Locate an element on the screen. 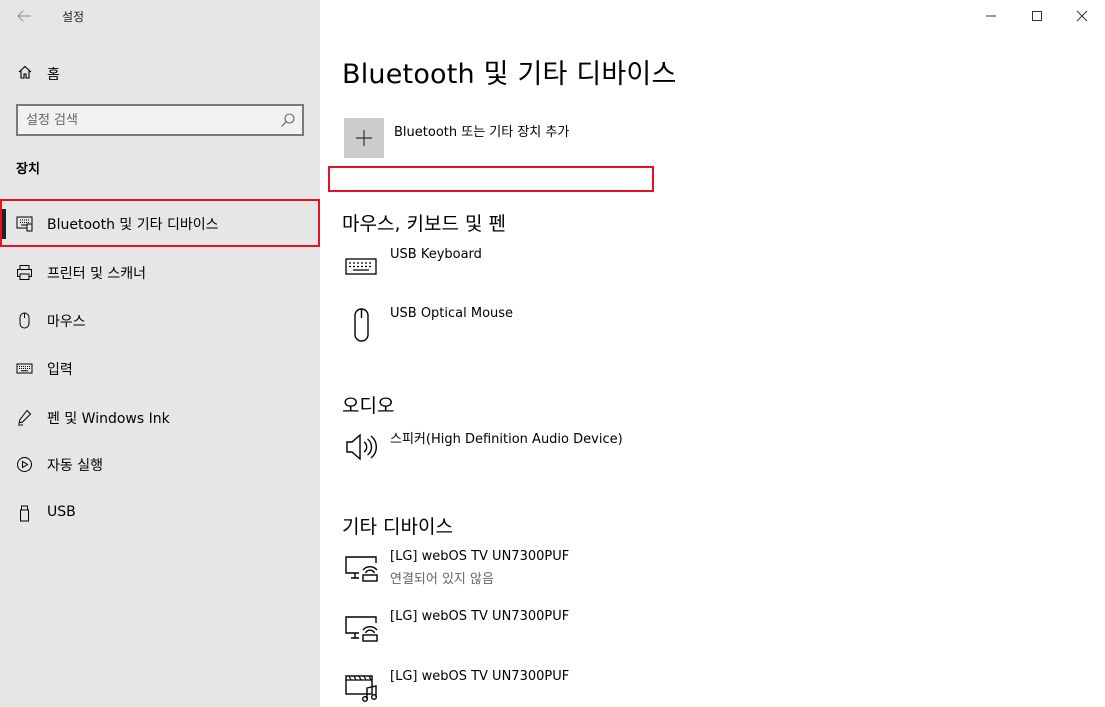  device-item: USB Optical Mouse is located at coordinates (592, 331).